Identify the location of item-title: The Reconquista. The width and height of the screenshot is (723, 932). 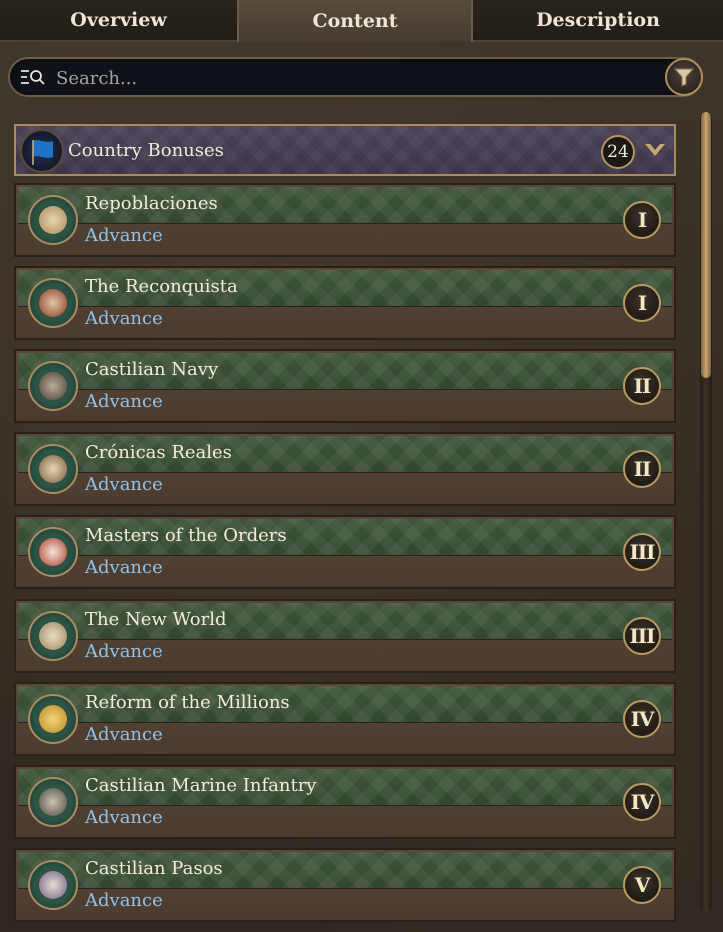
(161, 286).